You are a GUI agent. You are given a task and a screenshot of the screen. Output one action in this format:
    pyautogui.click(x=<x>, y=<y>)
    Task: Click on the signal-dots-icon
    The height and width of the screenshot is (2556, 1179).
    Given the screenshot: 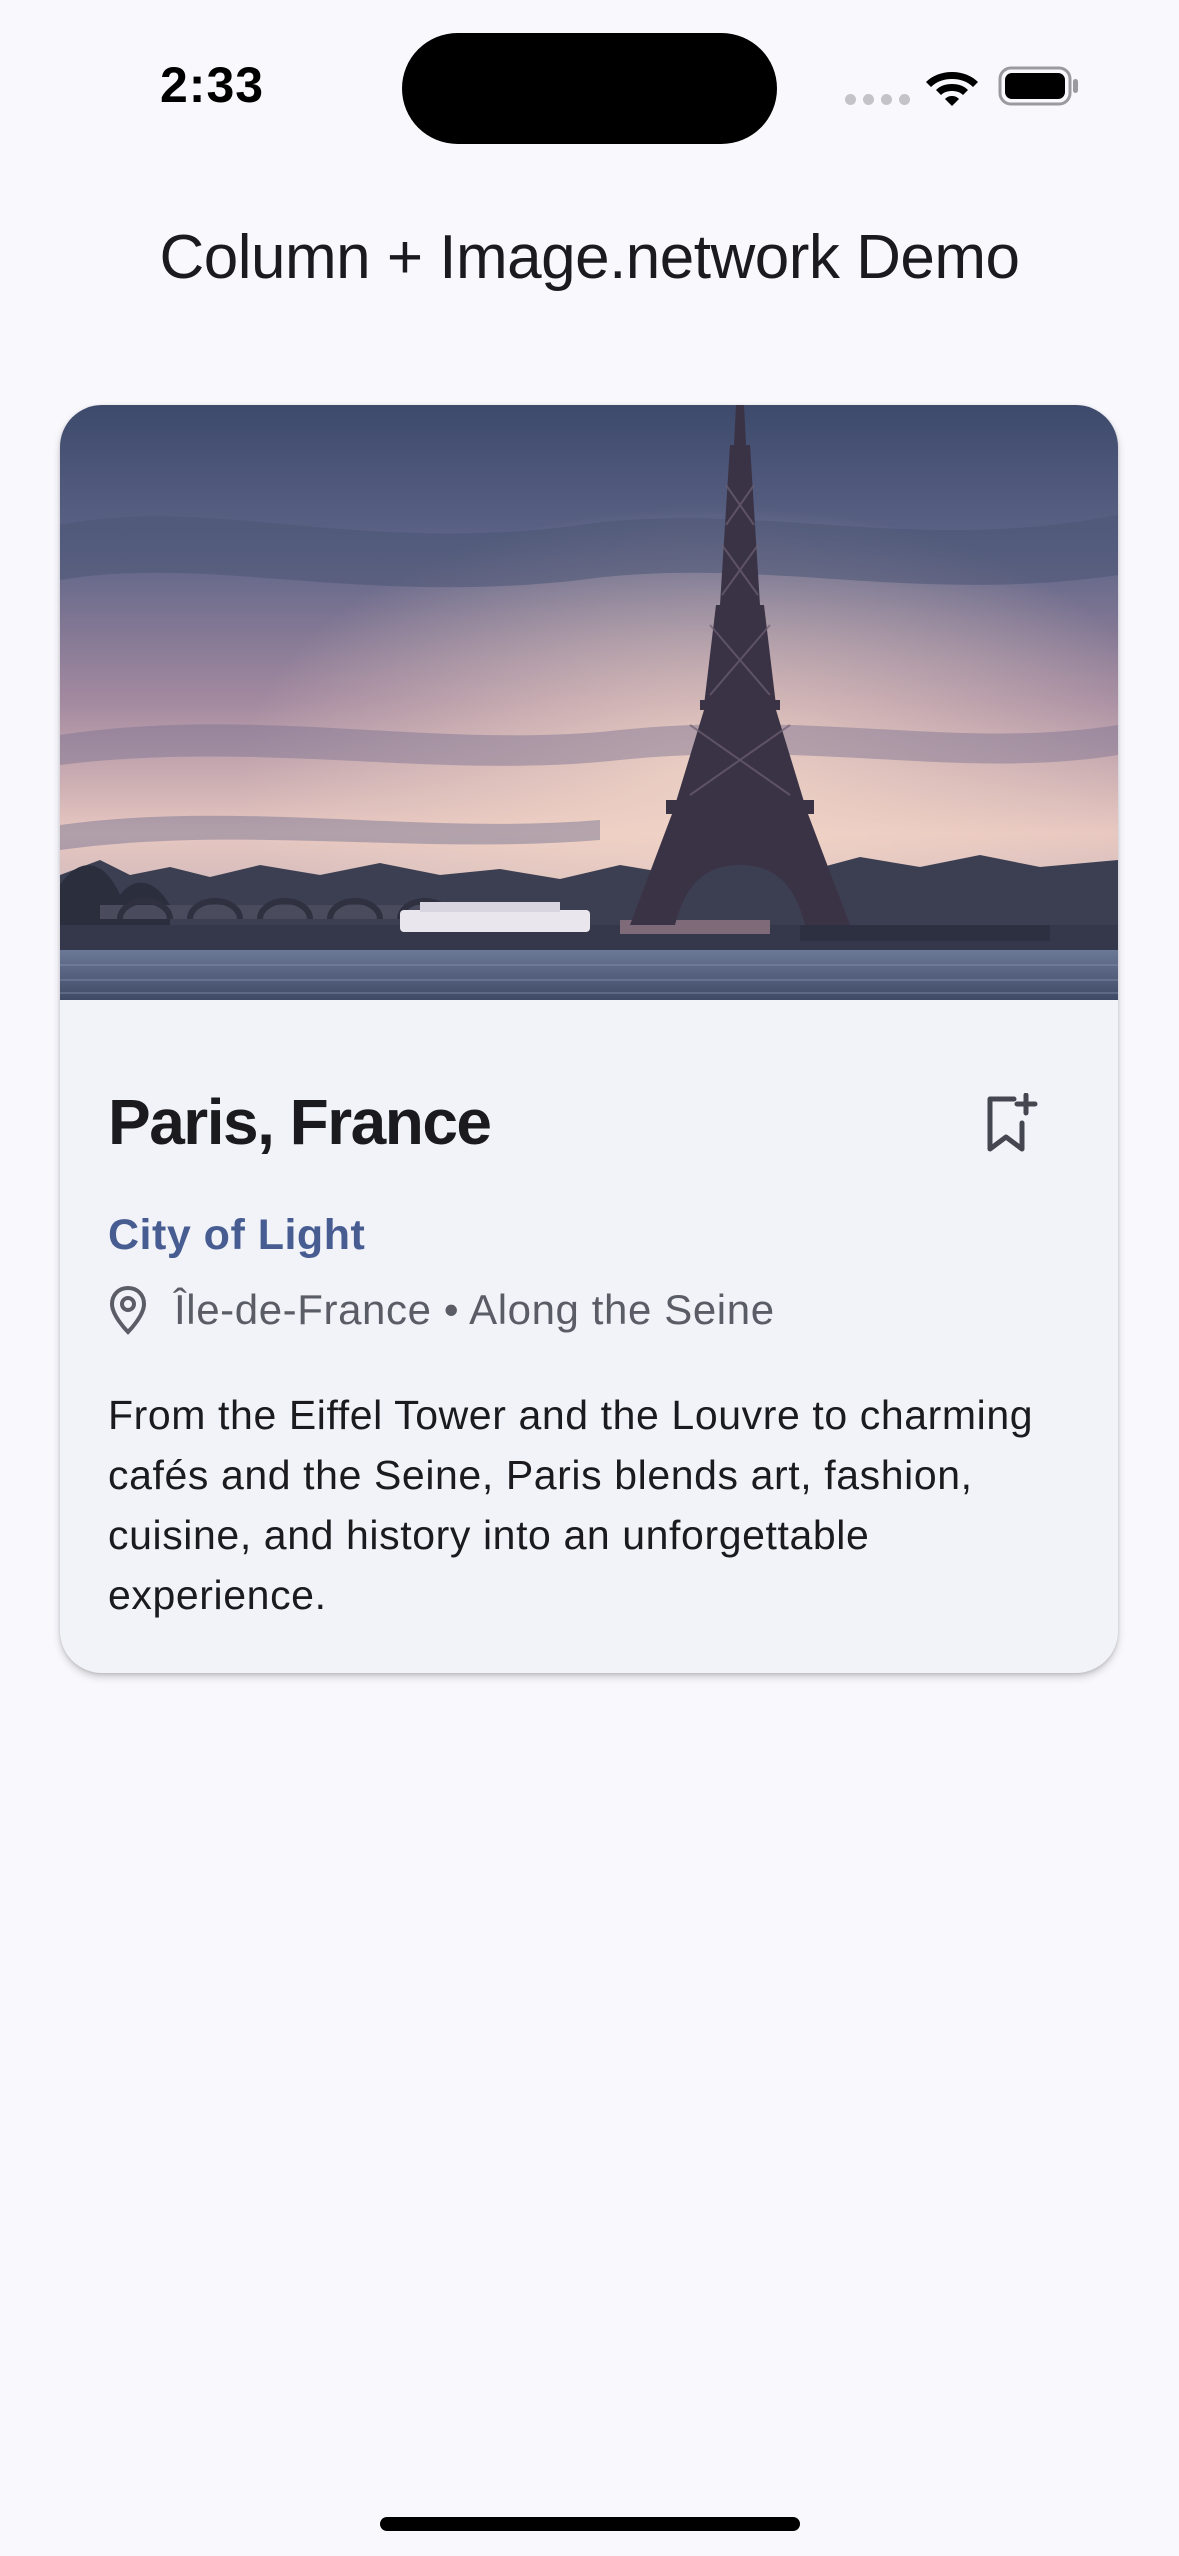 What is the action you would take?
    pyautogui.click(x=877, y=99)
    